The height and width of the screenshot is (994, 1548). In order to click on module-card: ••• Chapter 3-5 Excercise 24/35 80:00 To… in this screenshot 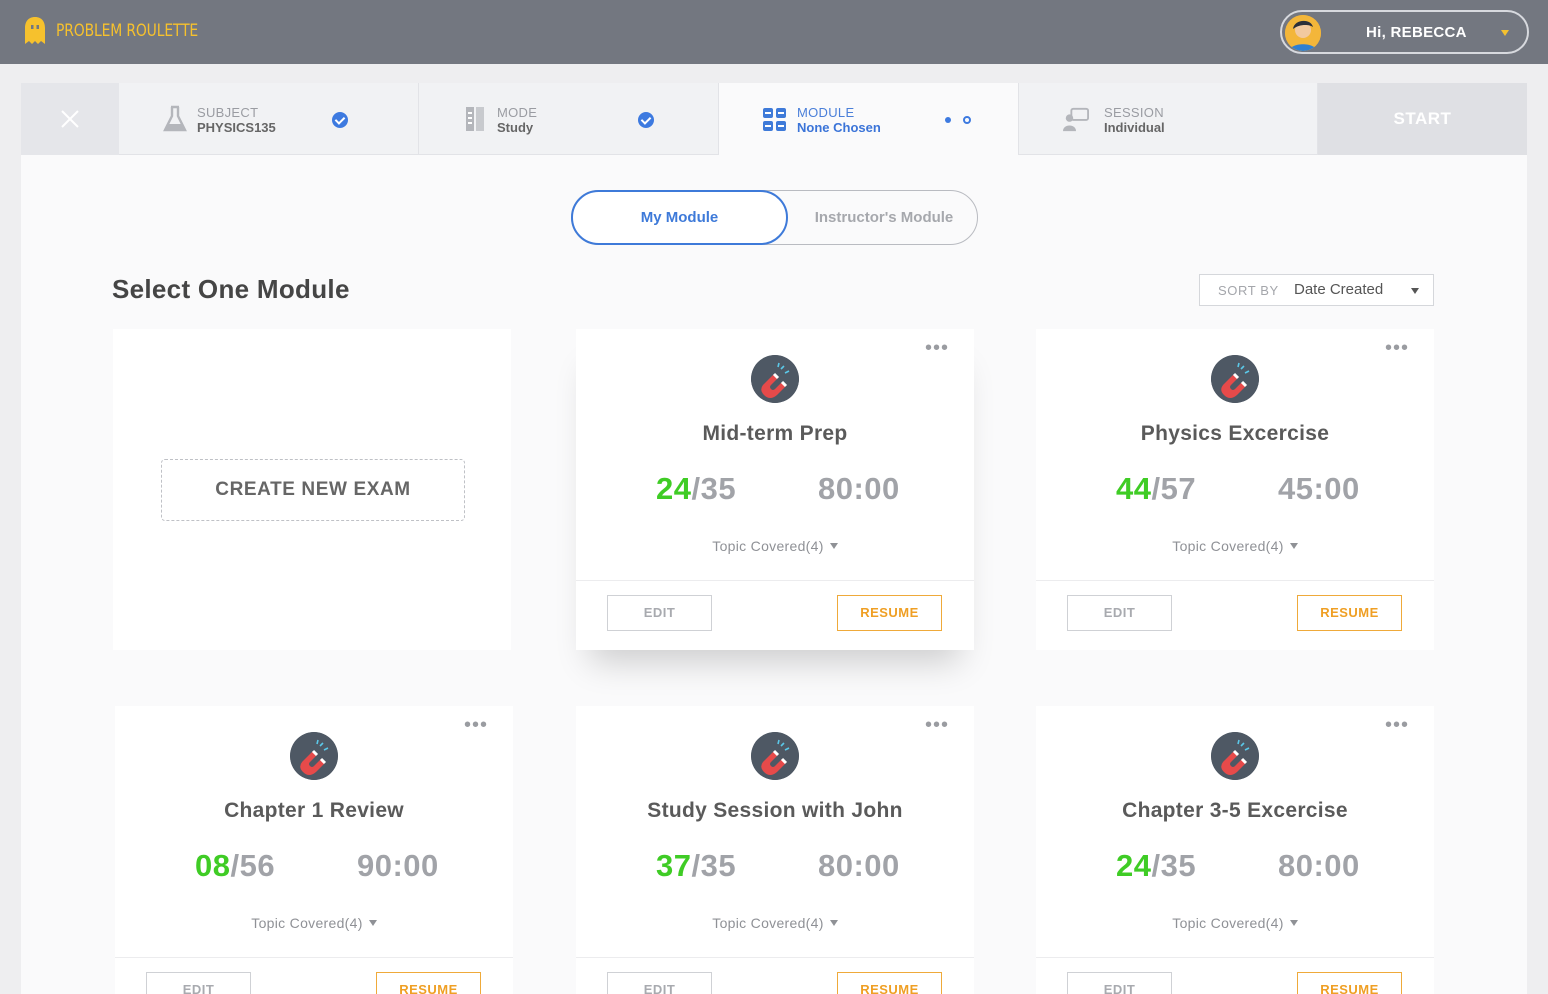, I will do `click(1235, 850)`.